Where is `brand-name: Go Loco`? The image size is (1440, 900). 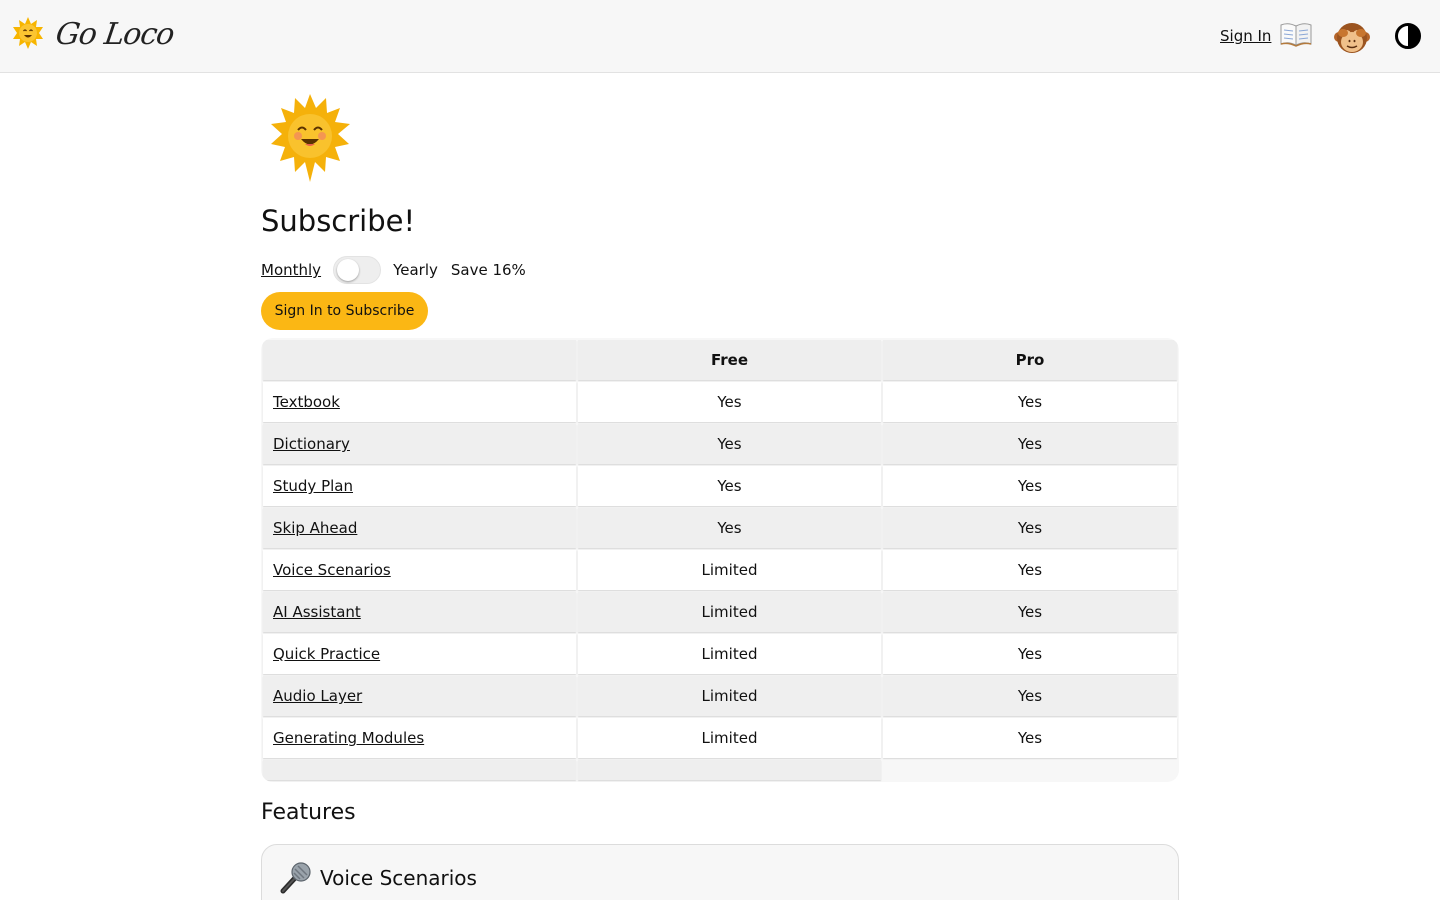
brand-name: Go Loco is located at coordinates (114, 34).